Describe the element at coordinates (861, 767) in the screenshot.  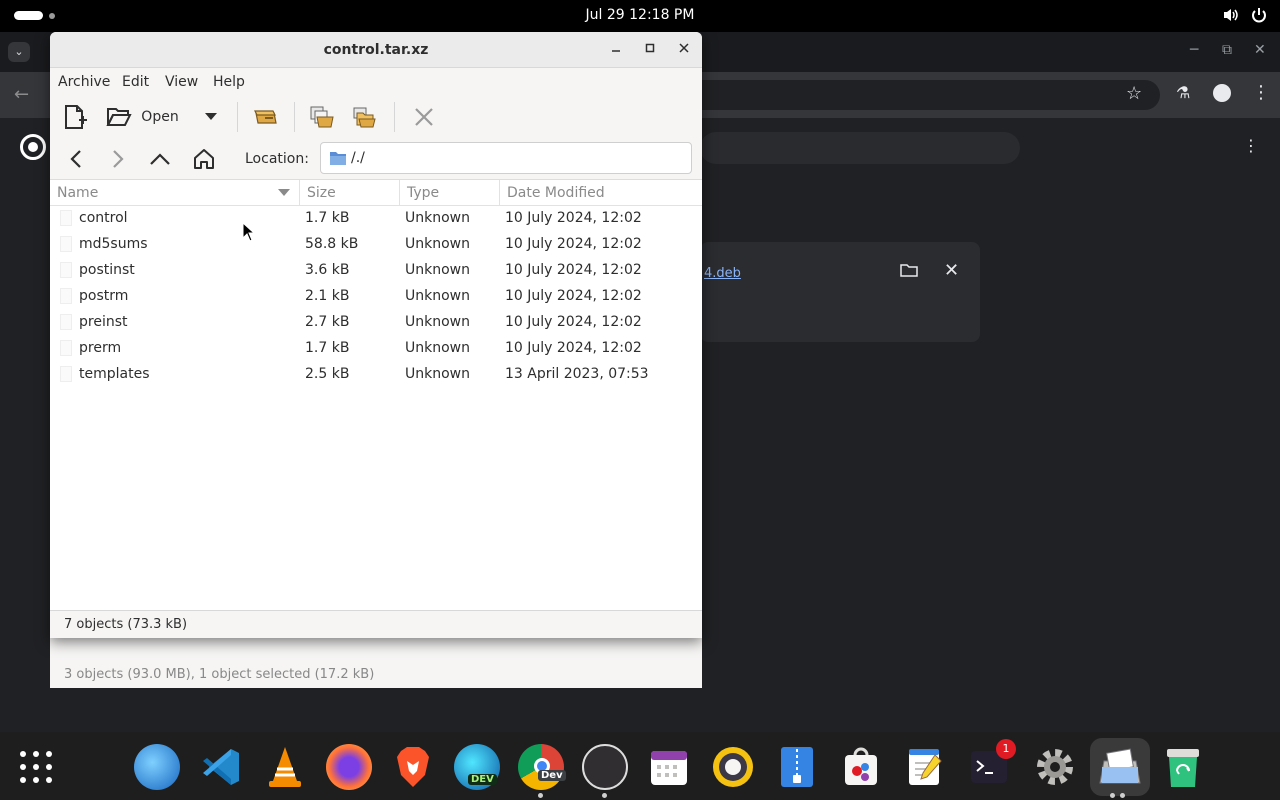
I see `software-icon` at that location.